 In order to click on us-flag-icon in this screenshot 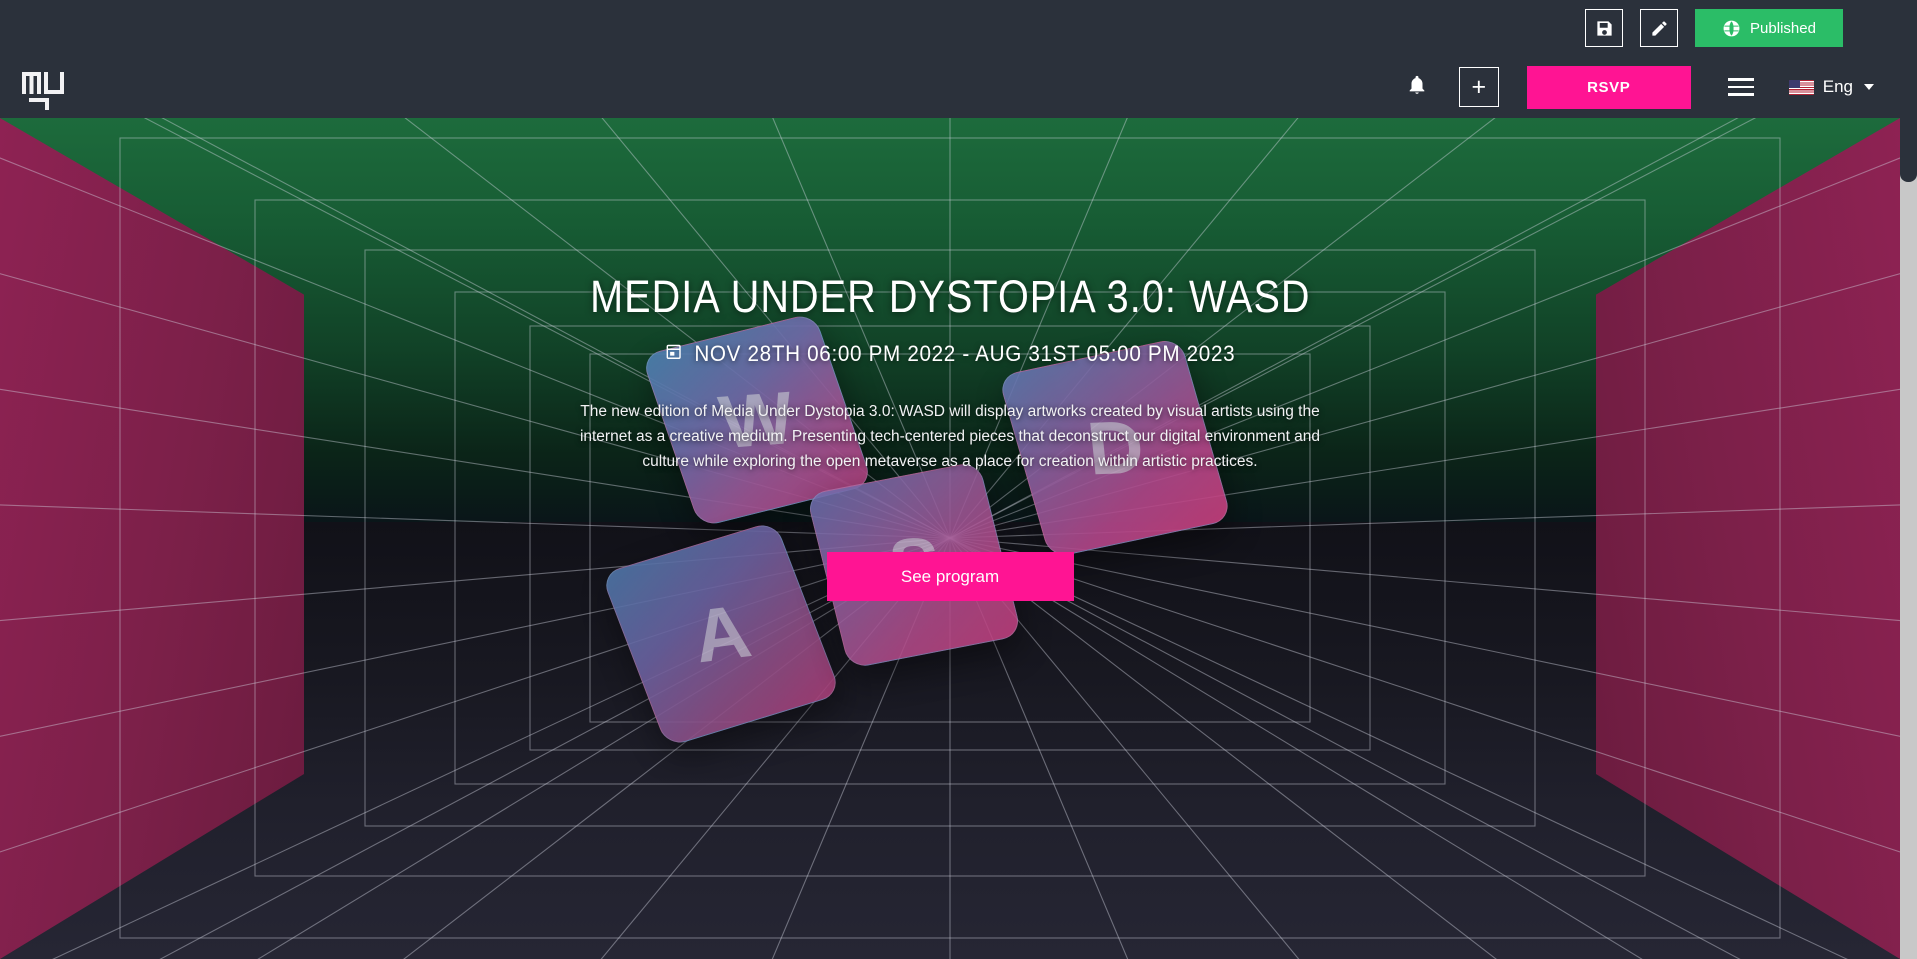, I will do `click(1801, 87)`.